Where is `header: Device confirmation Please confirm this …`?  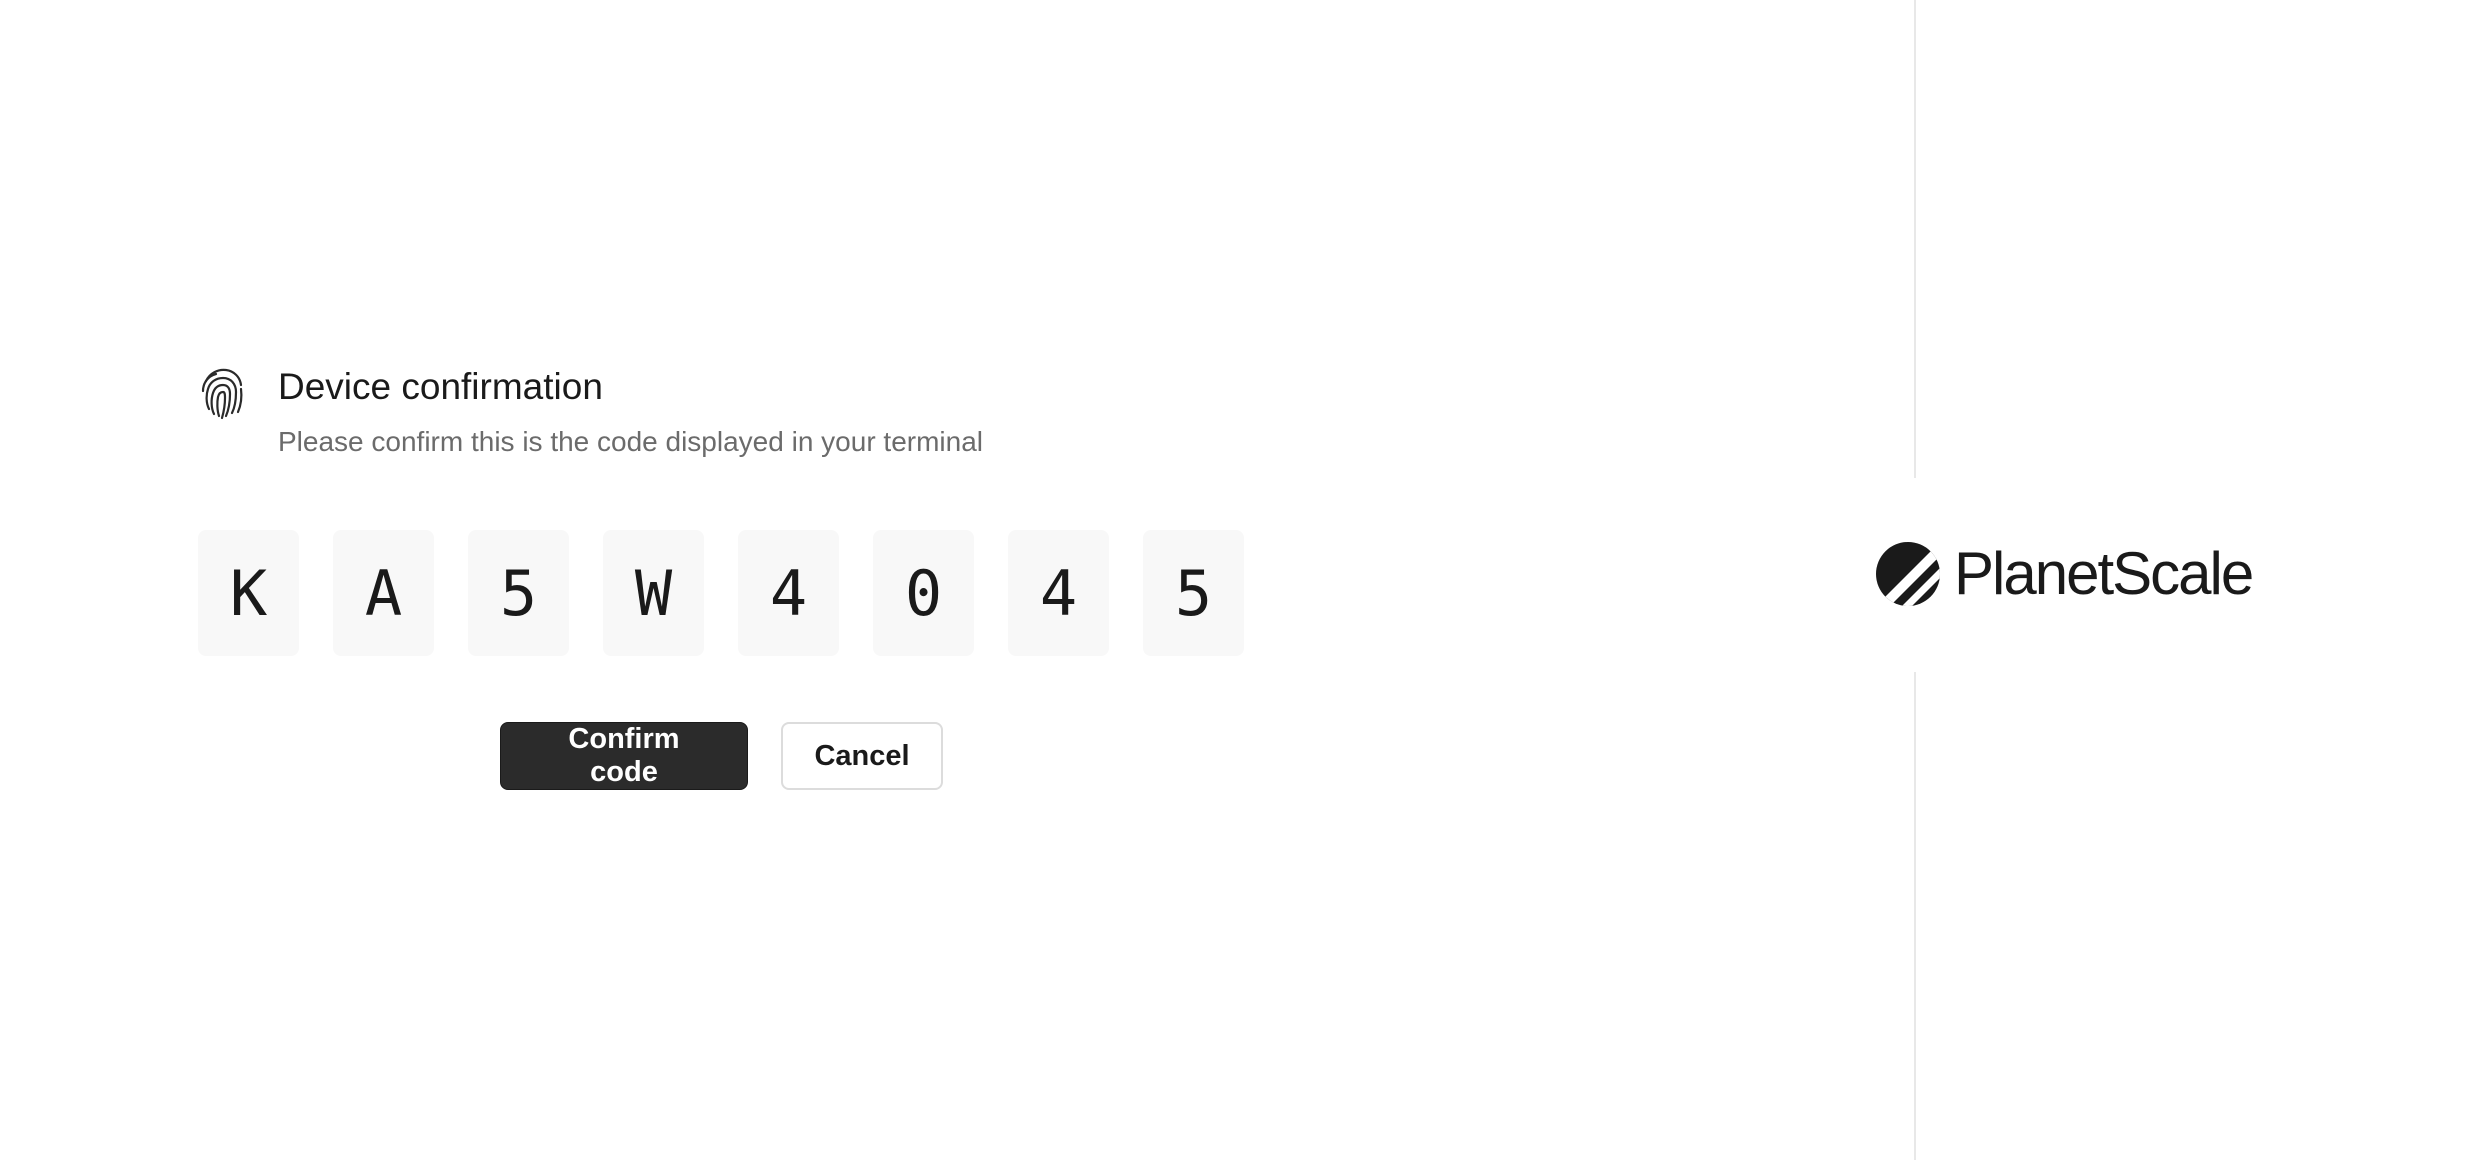 header: Device confirmation Please confirm this … is located at coordinates (590, 412).